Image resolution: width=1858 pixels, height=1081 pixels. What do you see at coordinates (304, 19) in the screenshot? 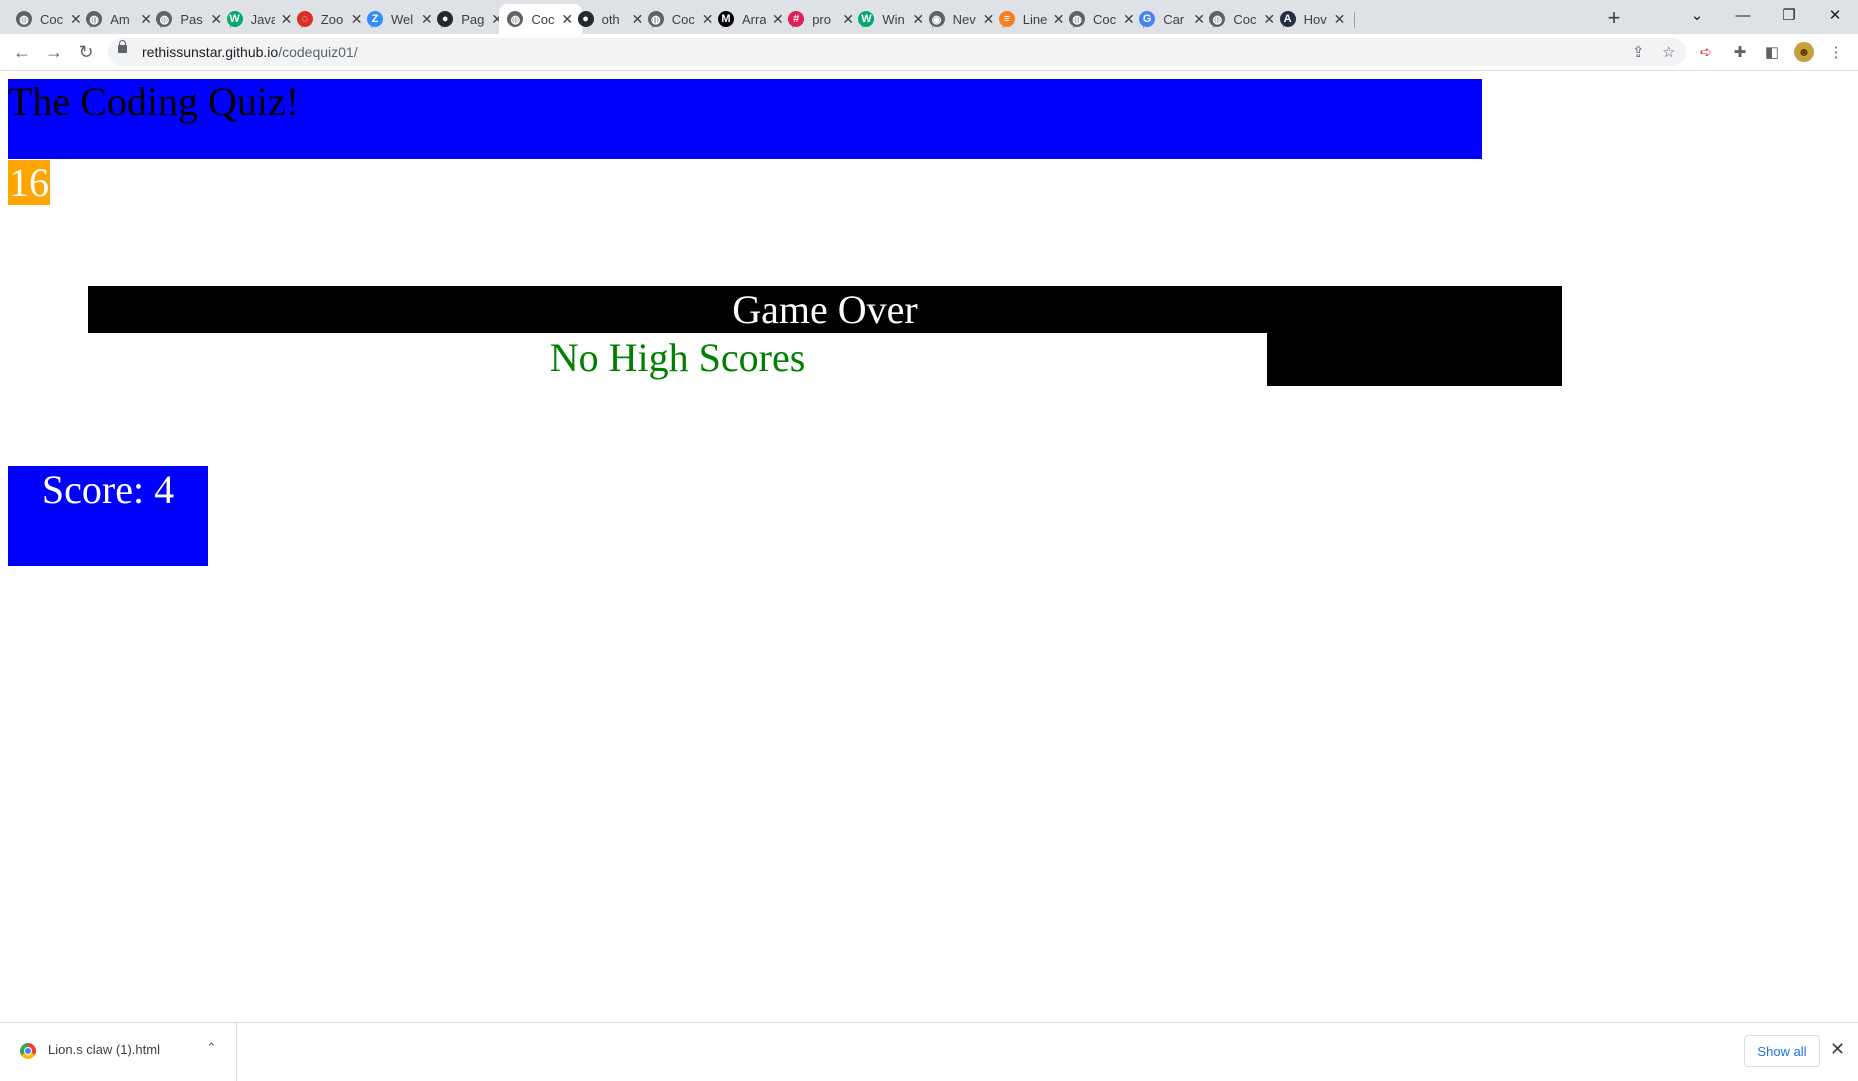
I see `zoom-ring-icon: ◌` at bounding box center [304, 19].